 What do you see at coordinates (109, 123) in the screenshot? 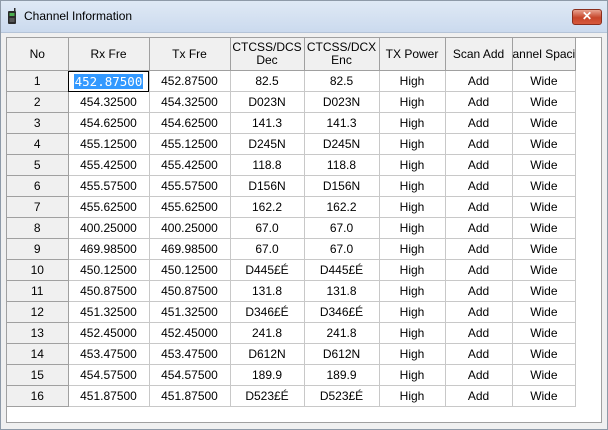
I see `rx-frequency-cell: 454.62500` at bounding box center [109, 123].